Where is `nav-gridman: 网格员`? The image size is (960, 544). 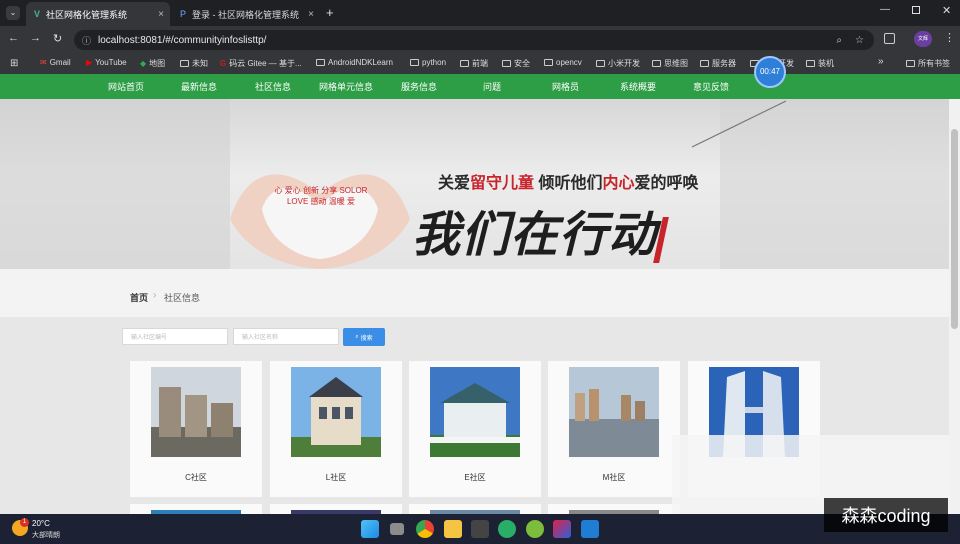
nav-gridman: 网格员 is located at coordinates (565, 86).